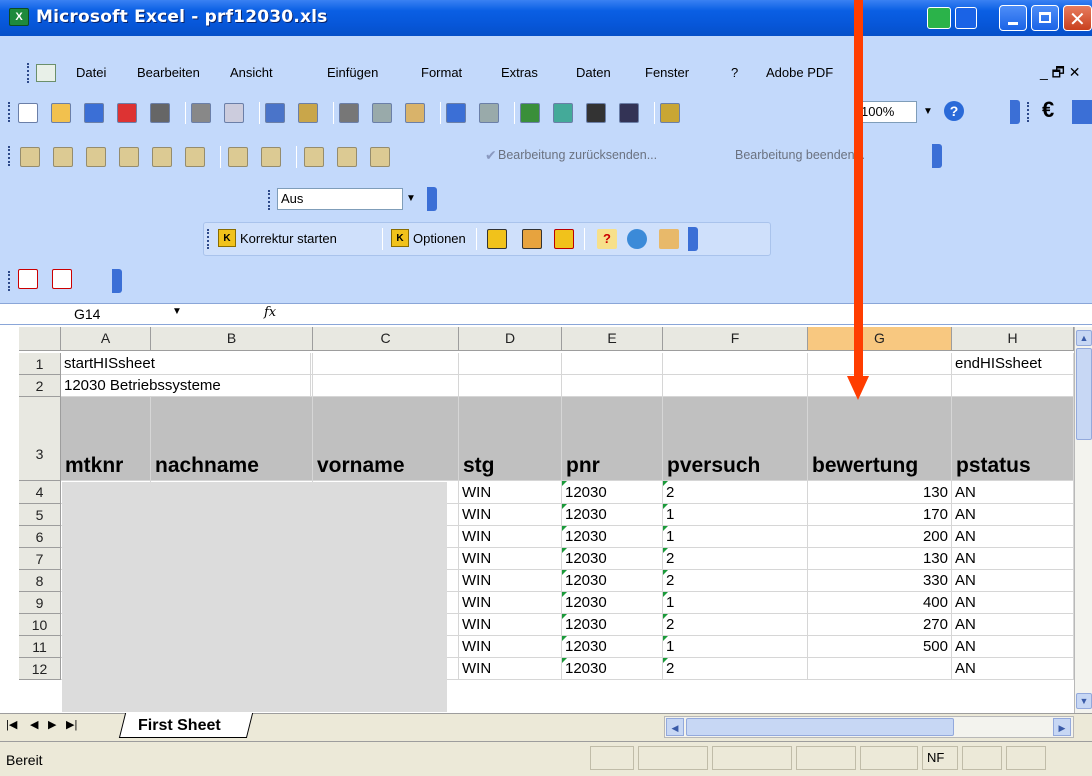  What do you see at coordinates (667, 72) in the screenshot?
I see `menu-item: Fenster` at bounding box center [667, 72].